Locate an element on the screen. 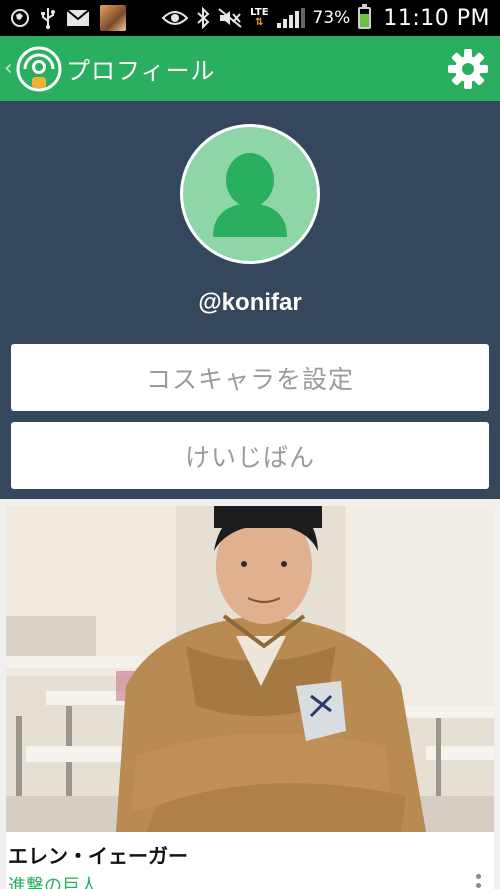  settings-button is located at coordinates (468, 68).